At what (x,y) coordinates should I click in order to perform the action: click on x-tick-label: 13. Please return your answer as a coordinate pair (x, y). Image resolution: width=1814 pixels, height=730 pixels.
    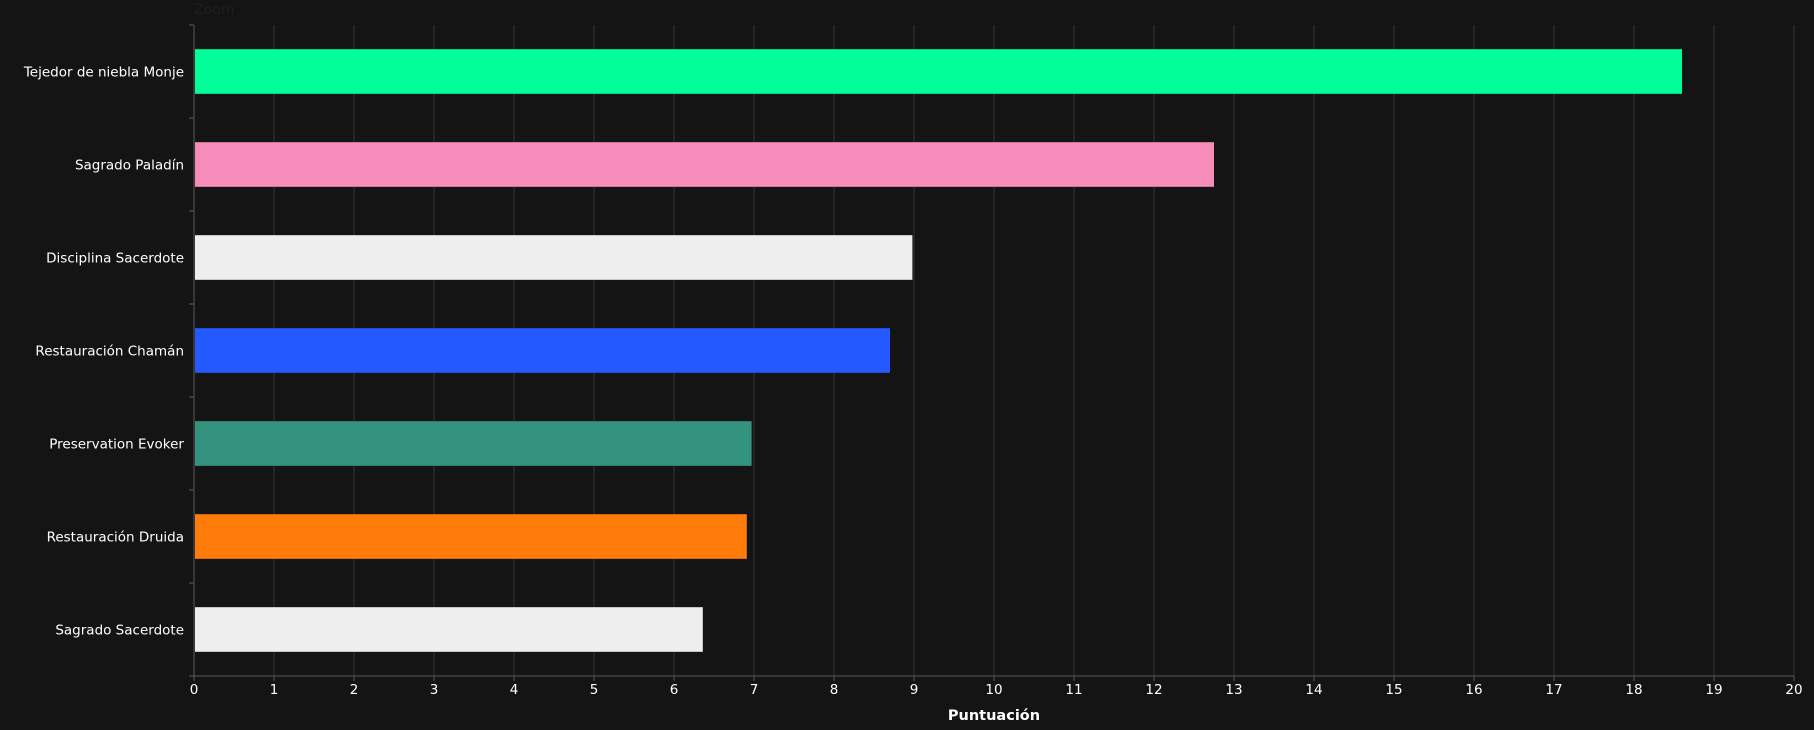
    Looking at the image, I should click on (1233, 690).